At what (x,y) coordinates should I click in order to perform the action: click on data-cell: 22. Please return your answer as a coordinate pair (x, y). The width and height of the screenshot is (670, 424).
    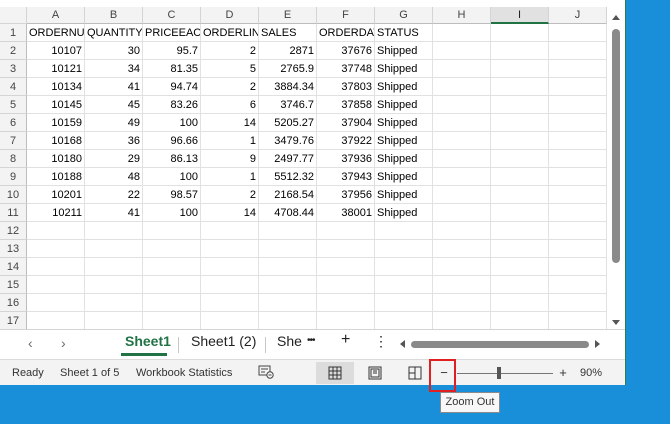
    Looking at the image, I should click on (114, 195).